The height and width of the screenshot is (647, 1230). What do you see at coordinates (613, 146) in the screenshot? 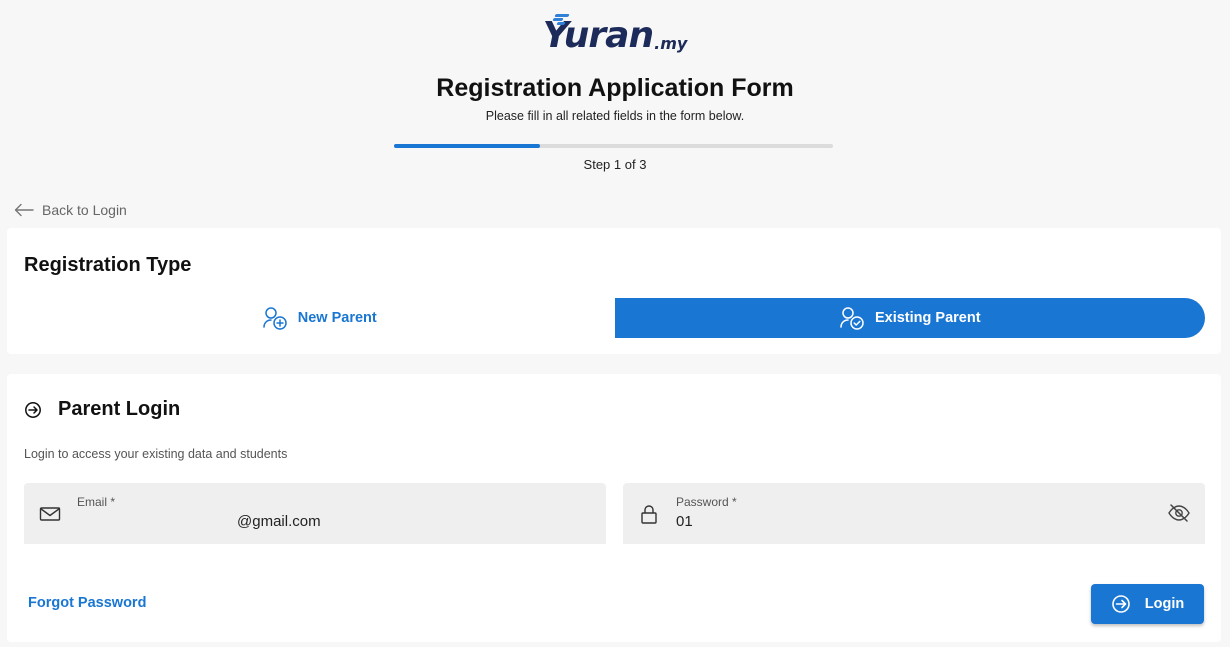
I see `step-progress-bar` at bounding box center [613, 146].